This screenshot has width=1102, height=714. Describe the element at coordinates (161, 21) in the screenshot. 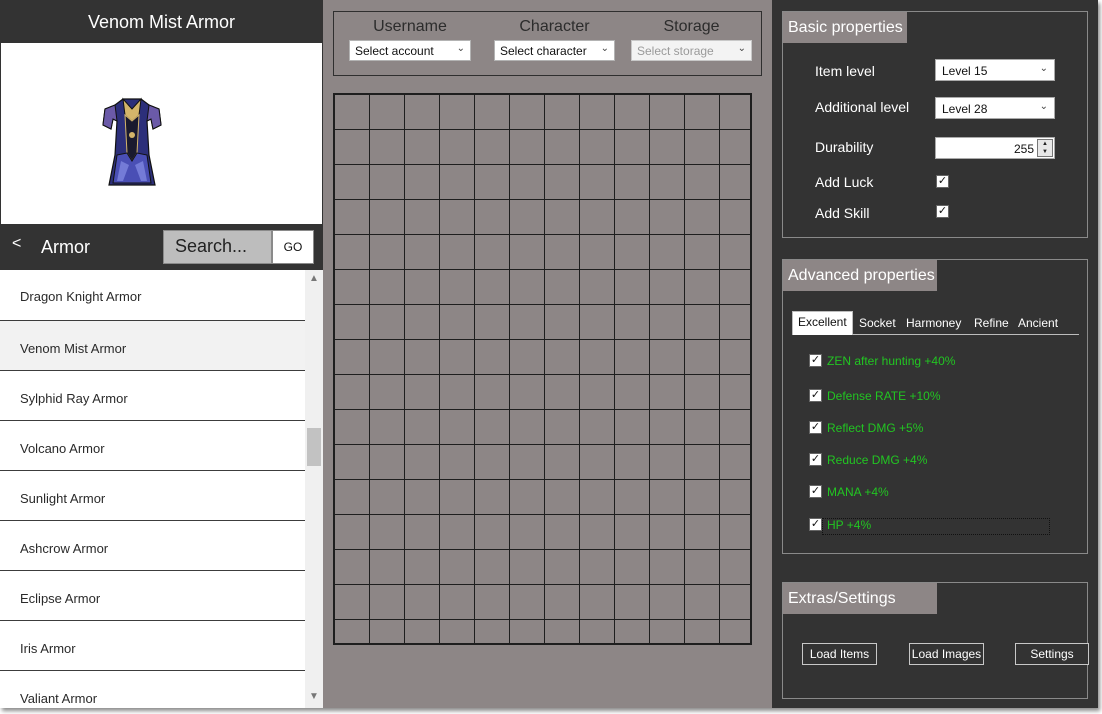

I see `selected-item-title: Venom Mist Armor` at that location.